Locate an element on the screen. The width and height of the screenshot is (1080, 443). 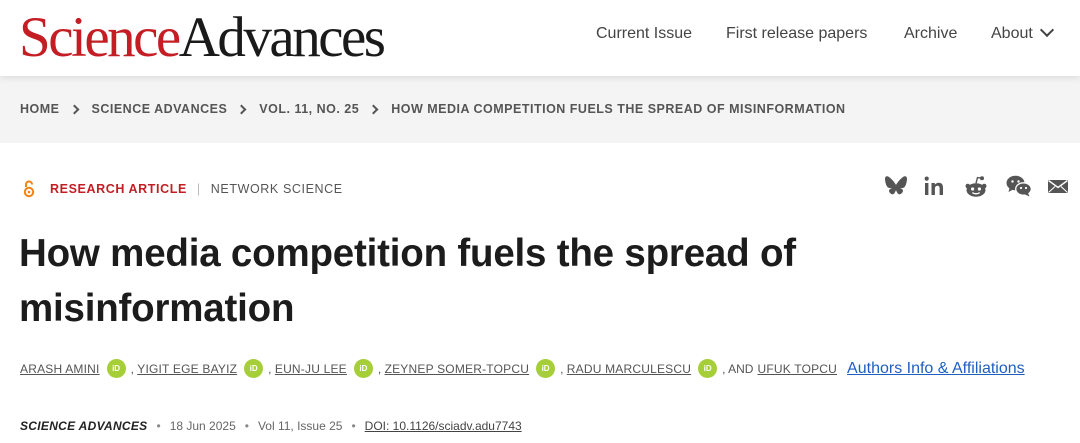
citation-journal: SCIENCE ADVANCES is located at coordinates (84, 426).